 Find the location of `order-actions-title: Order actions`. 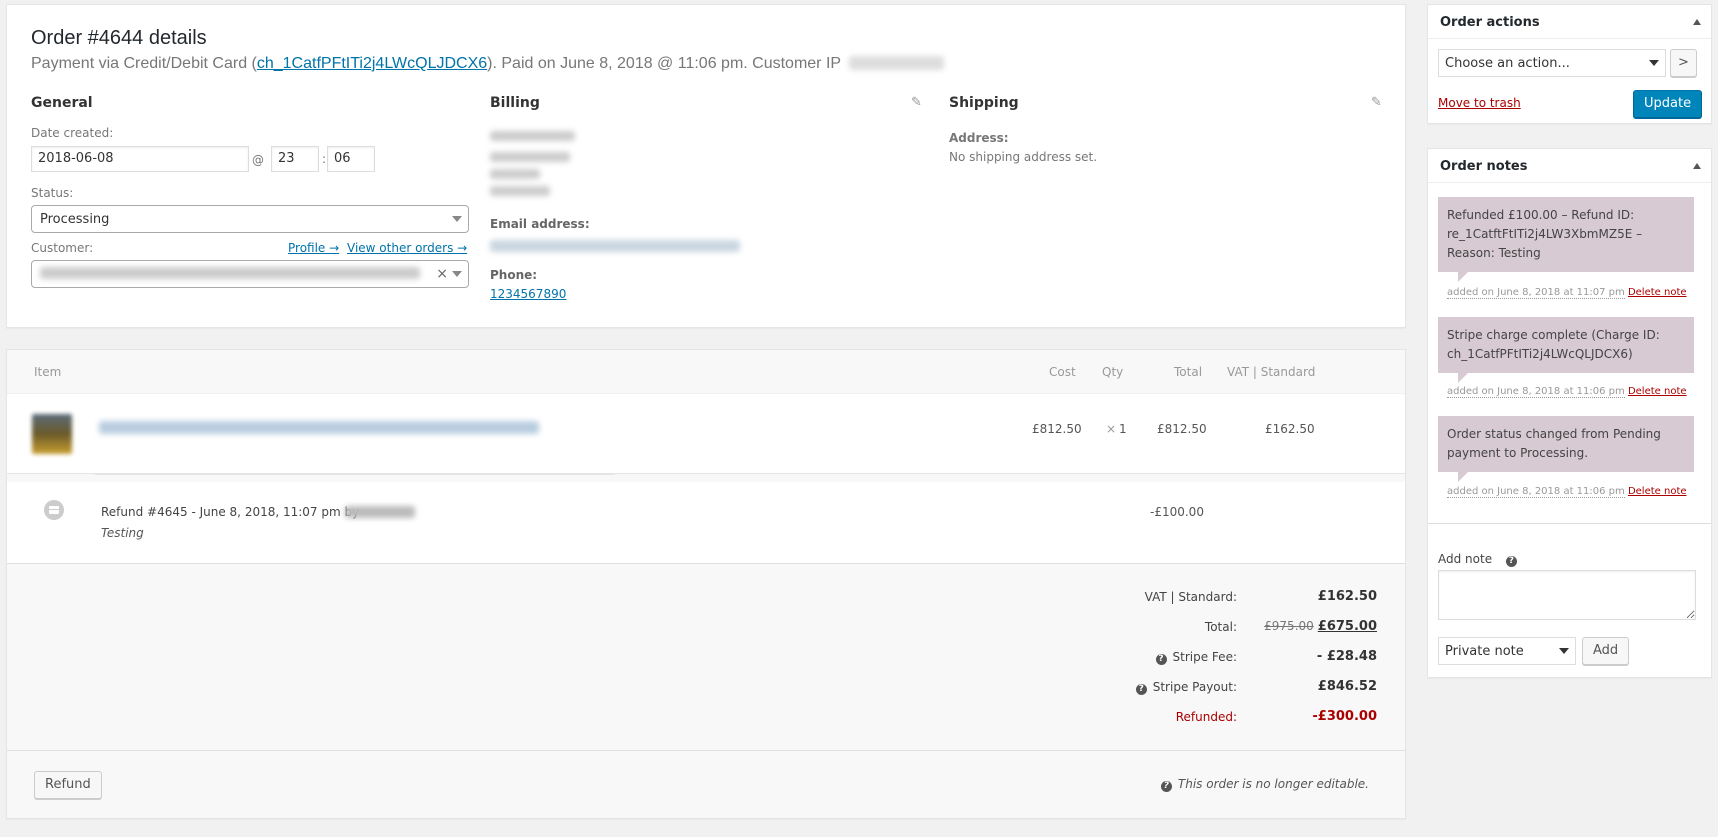

order-actions-title: Order actions is located at coordinates (1569, 22).